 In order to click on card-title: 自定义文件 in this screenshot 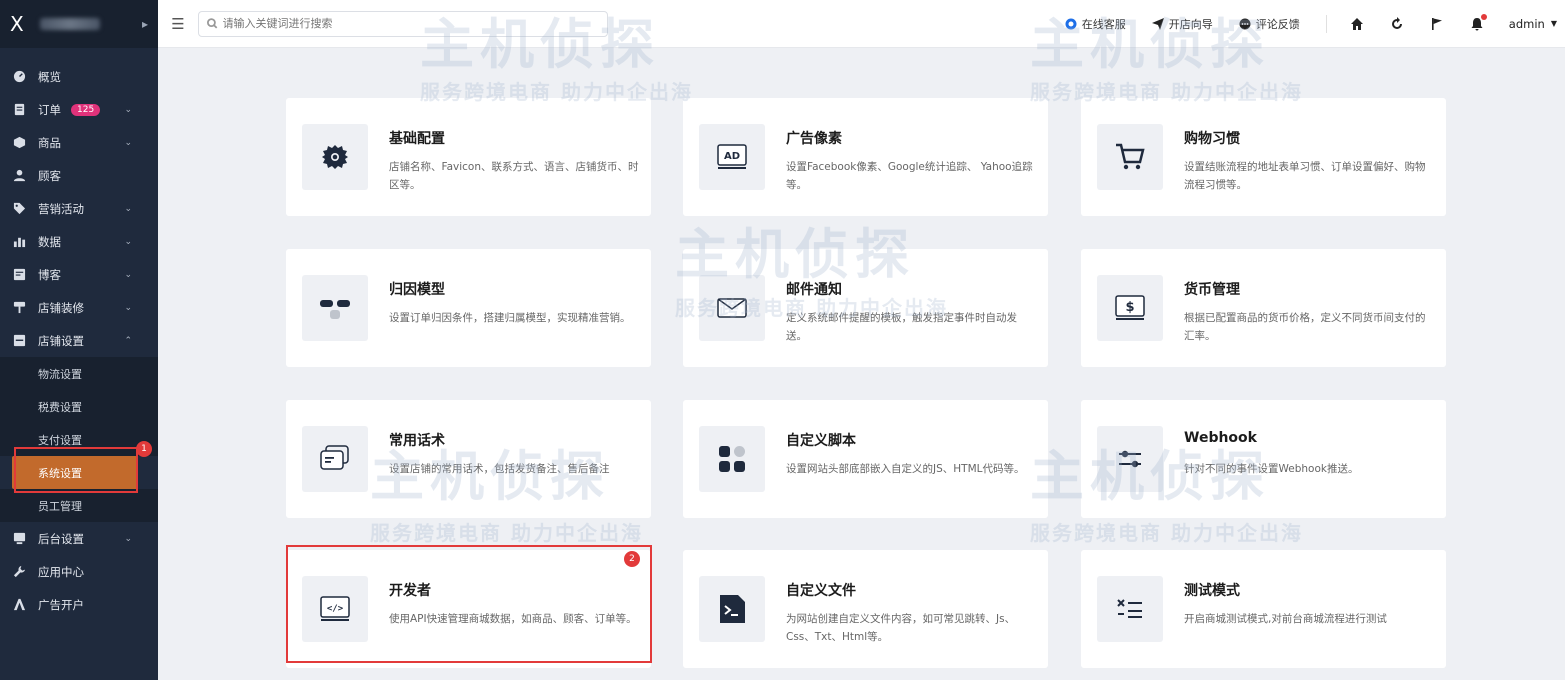, I will do `click(821, 591)`.